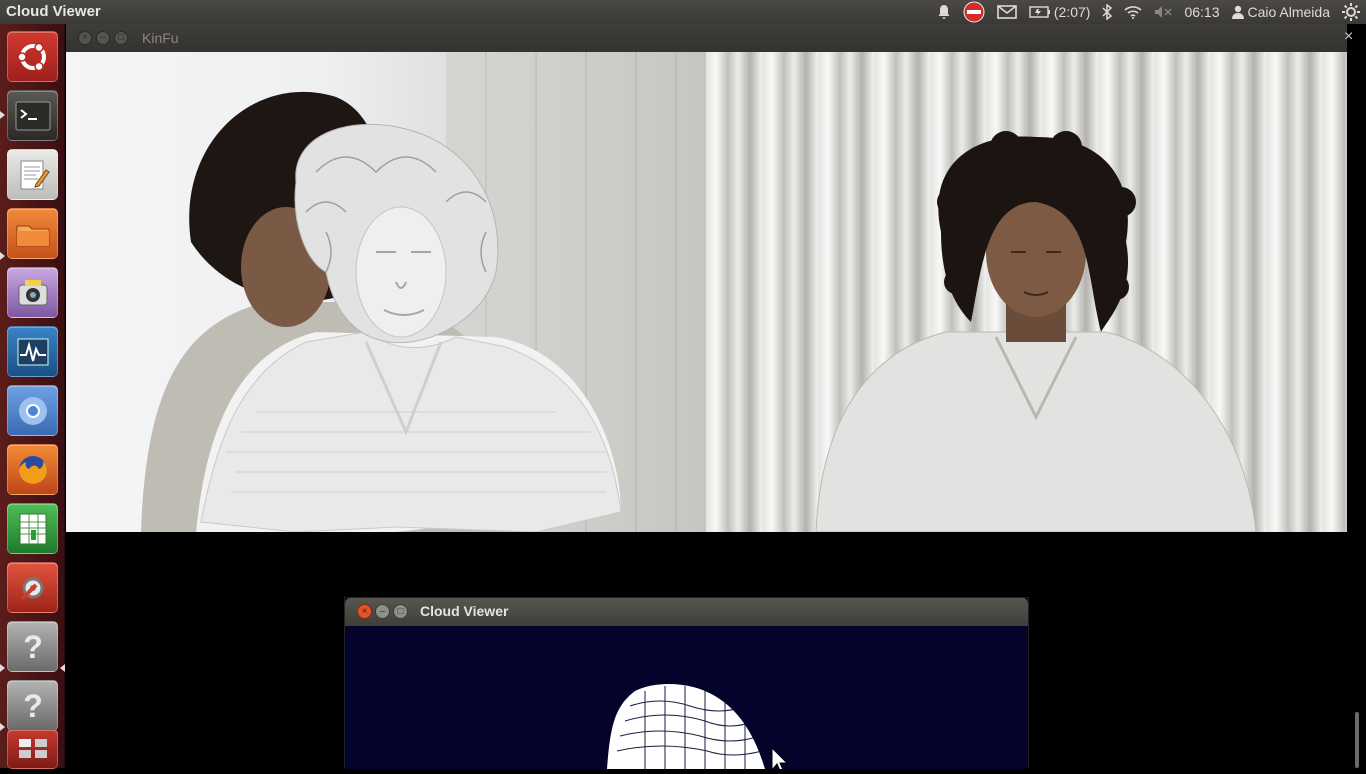 This screenshot has width=1366, height=774. What do you see at coordinates (1039, 12) in the screenshot?
I see `battery-icon` at bounding box center [1039, 12].